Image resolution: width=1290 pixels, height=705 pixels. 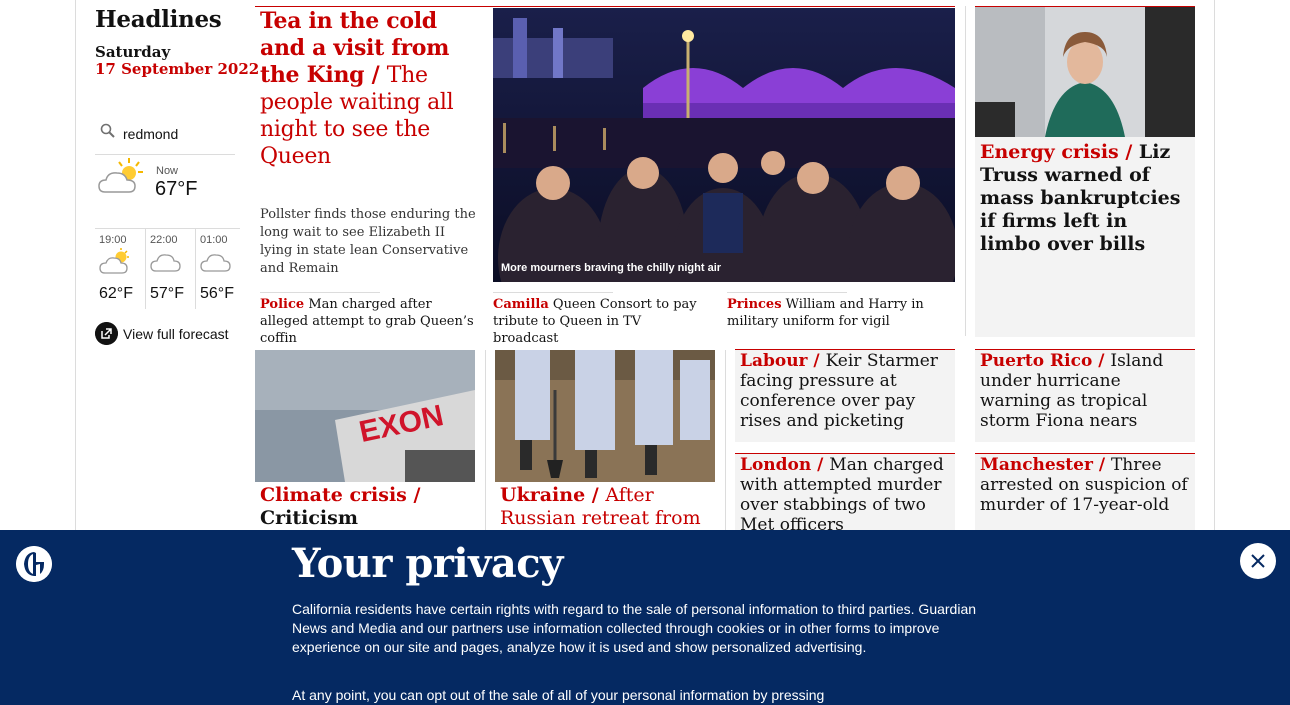 I want to click on full-forecast-label: View full forecast, so click(x=176, y=334).